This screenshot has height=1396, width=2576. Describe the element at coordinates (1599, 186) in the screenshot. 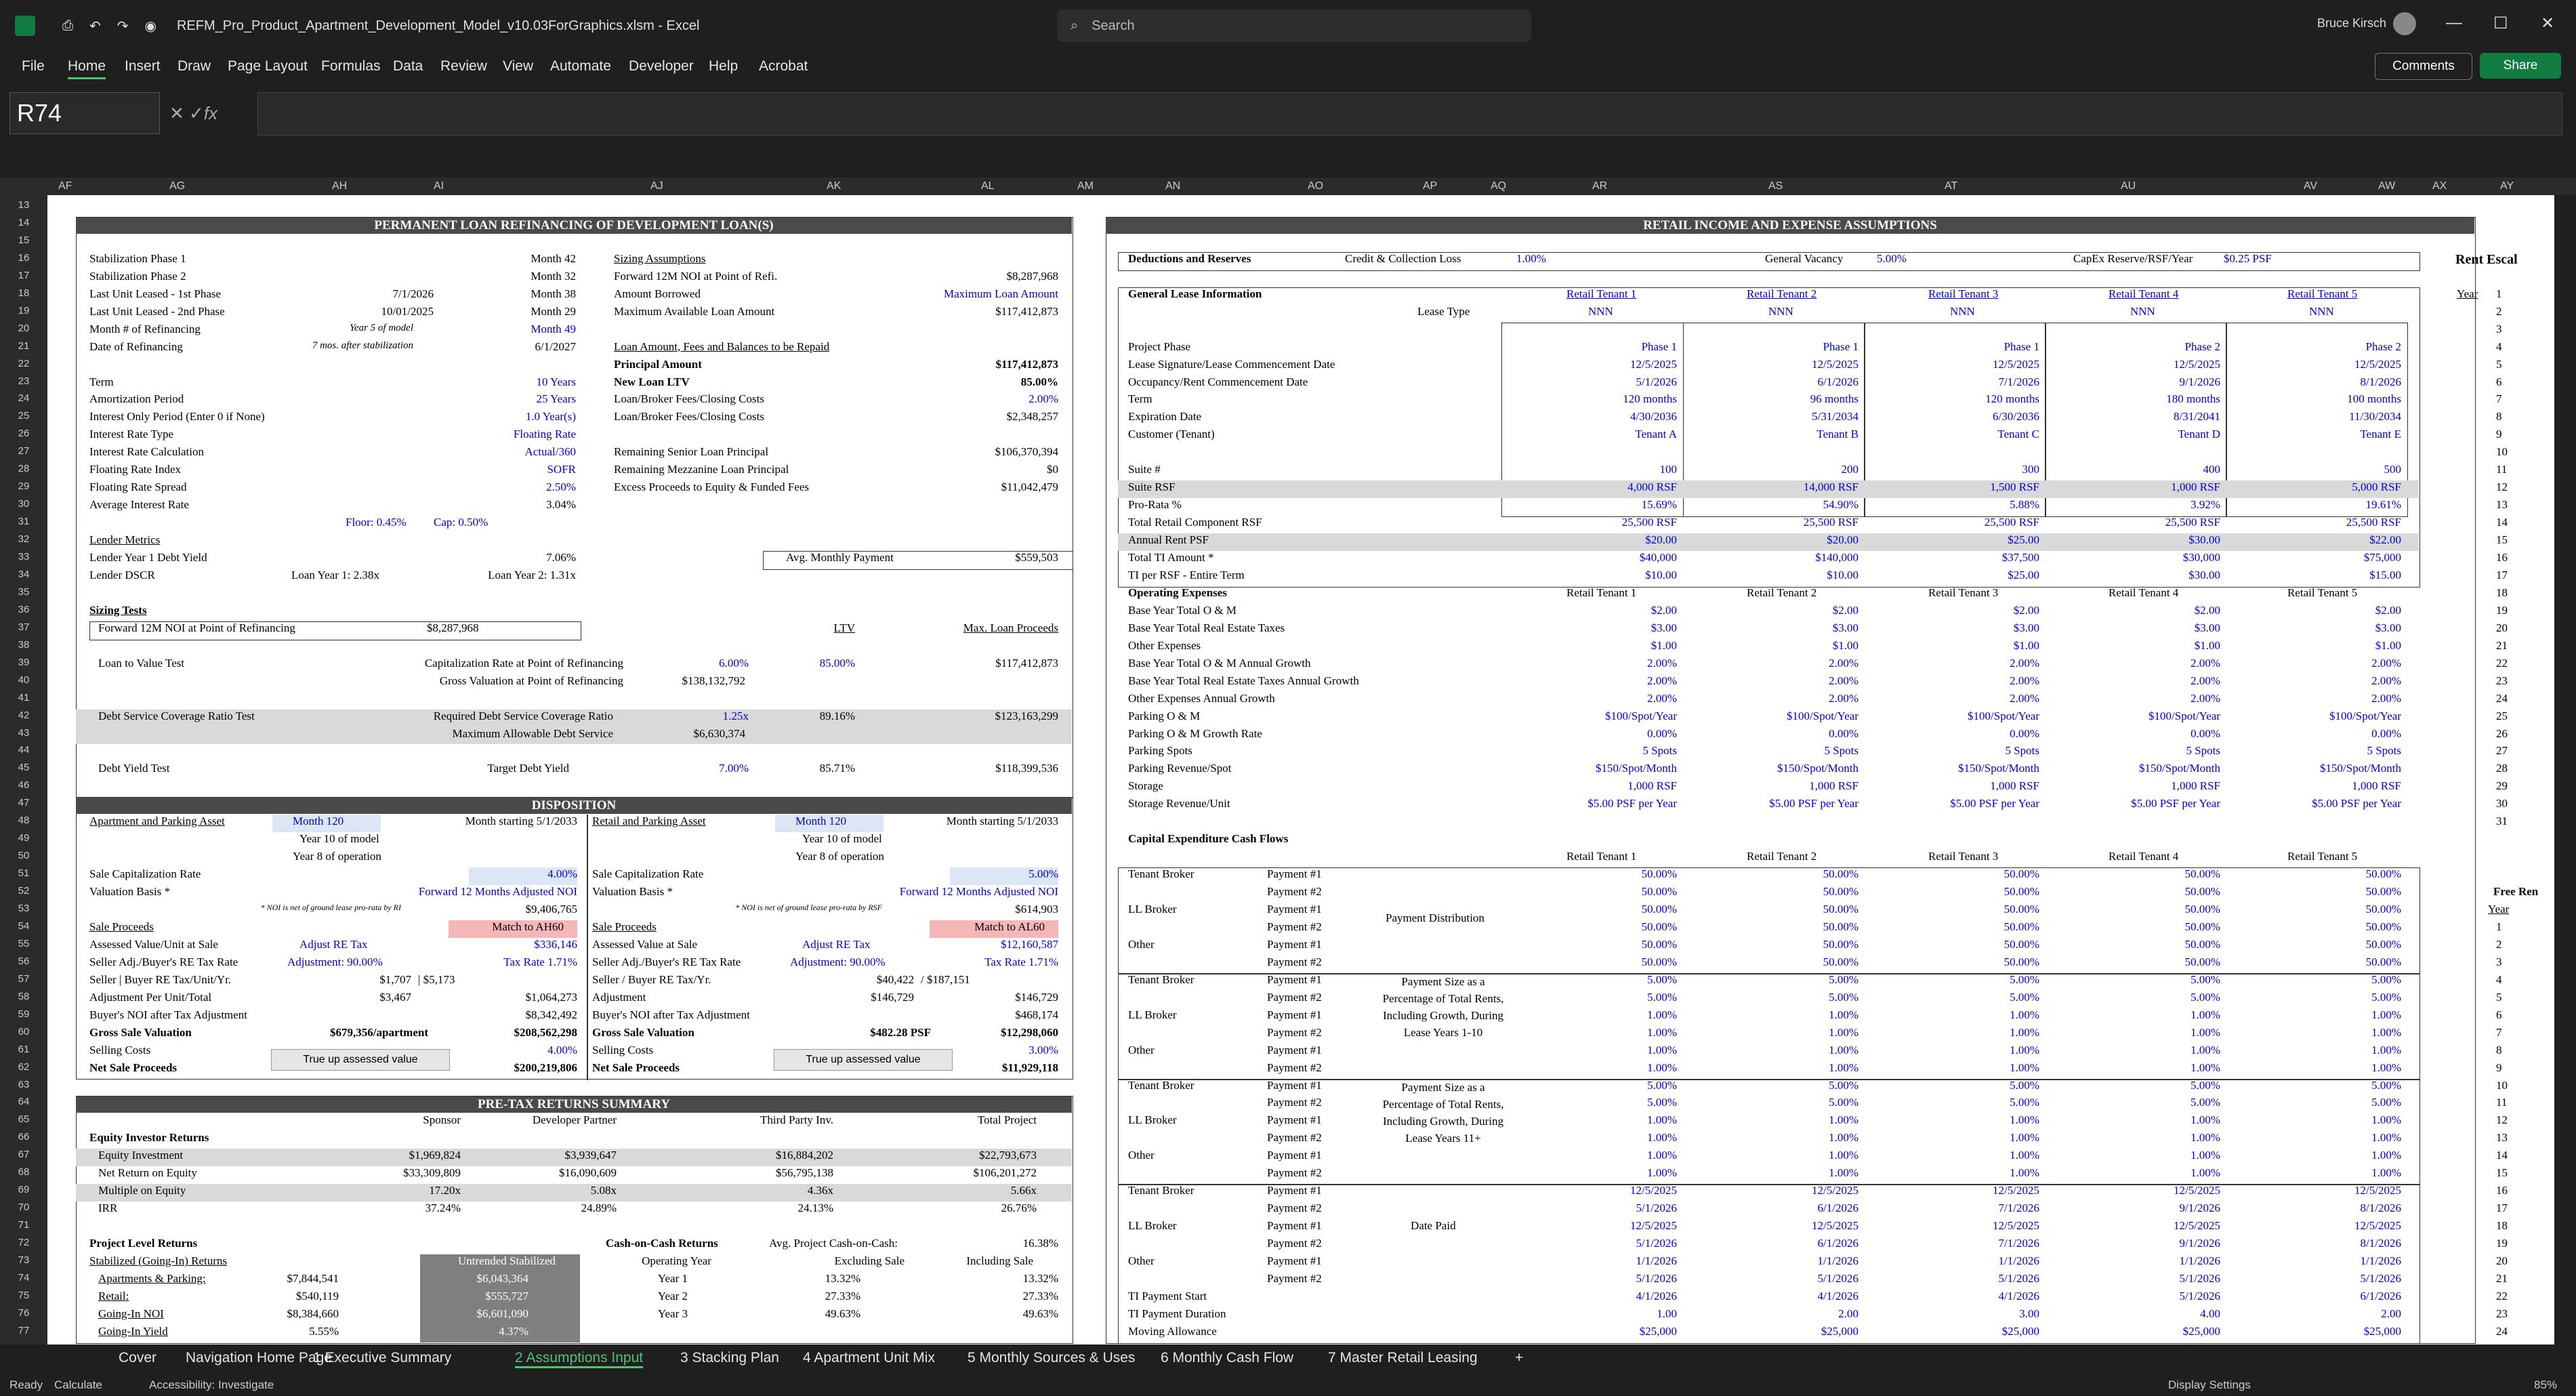

I see `column-AR: AR` at that location.